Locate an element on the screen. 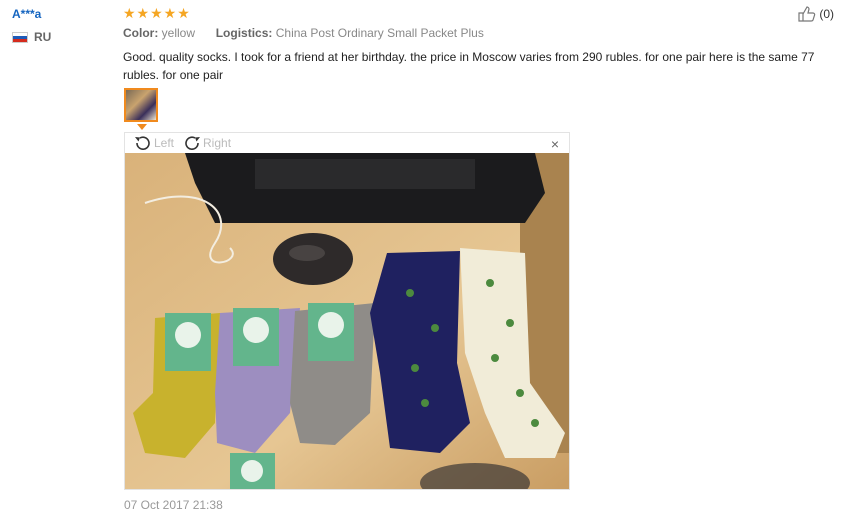 The height and width of the screenshot is (518, 852). viewer-toolbar: Left Right × is located at coordinates (347, 143).